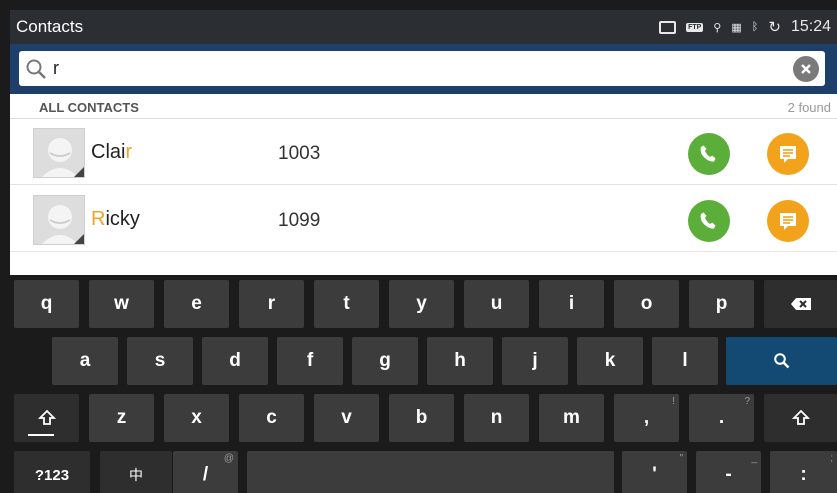 The width and height of the screenshot is (837, 493). I want to click on contact-row: Ricky 1099, so click(423, 219).